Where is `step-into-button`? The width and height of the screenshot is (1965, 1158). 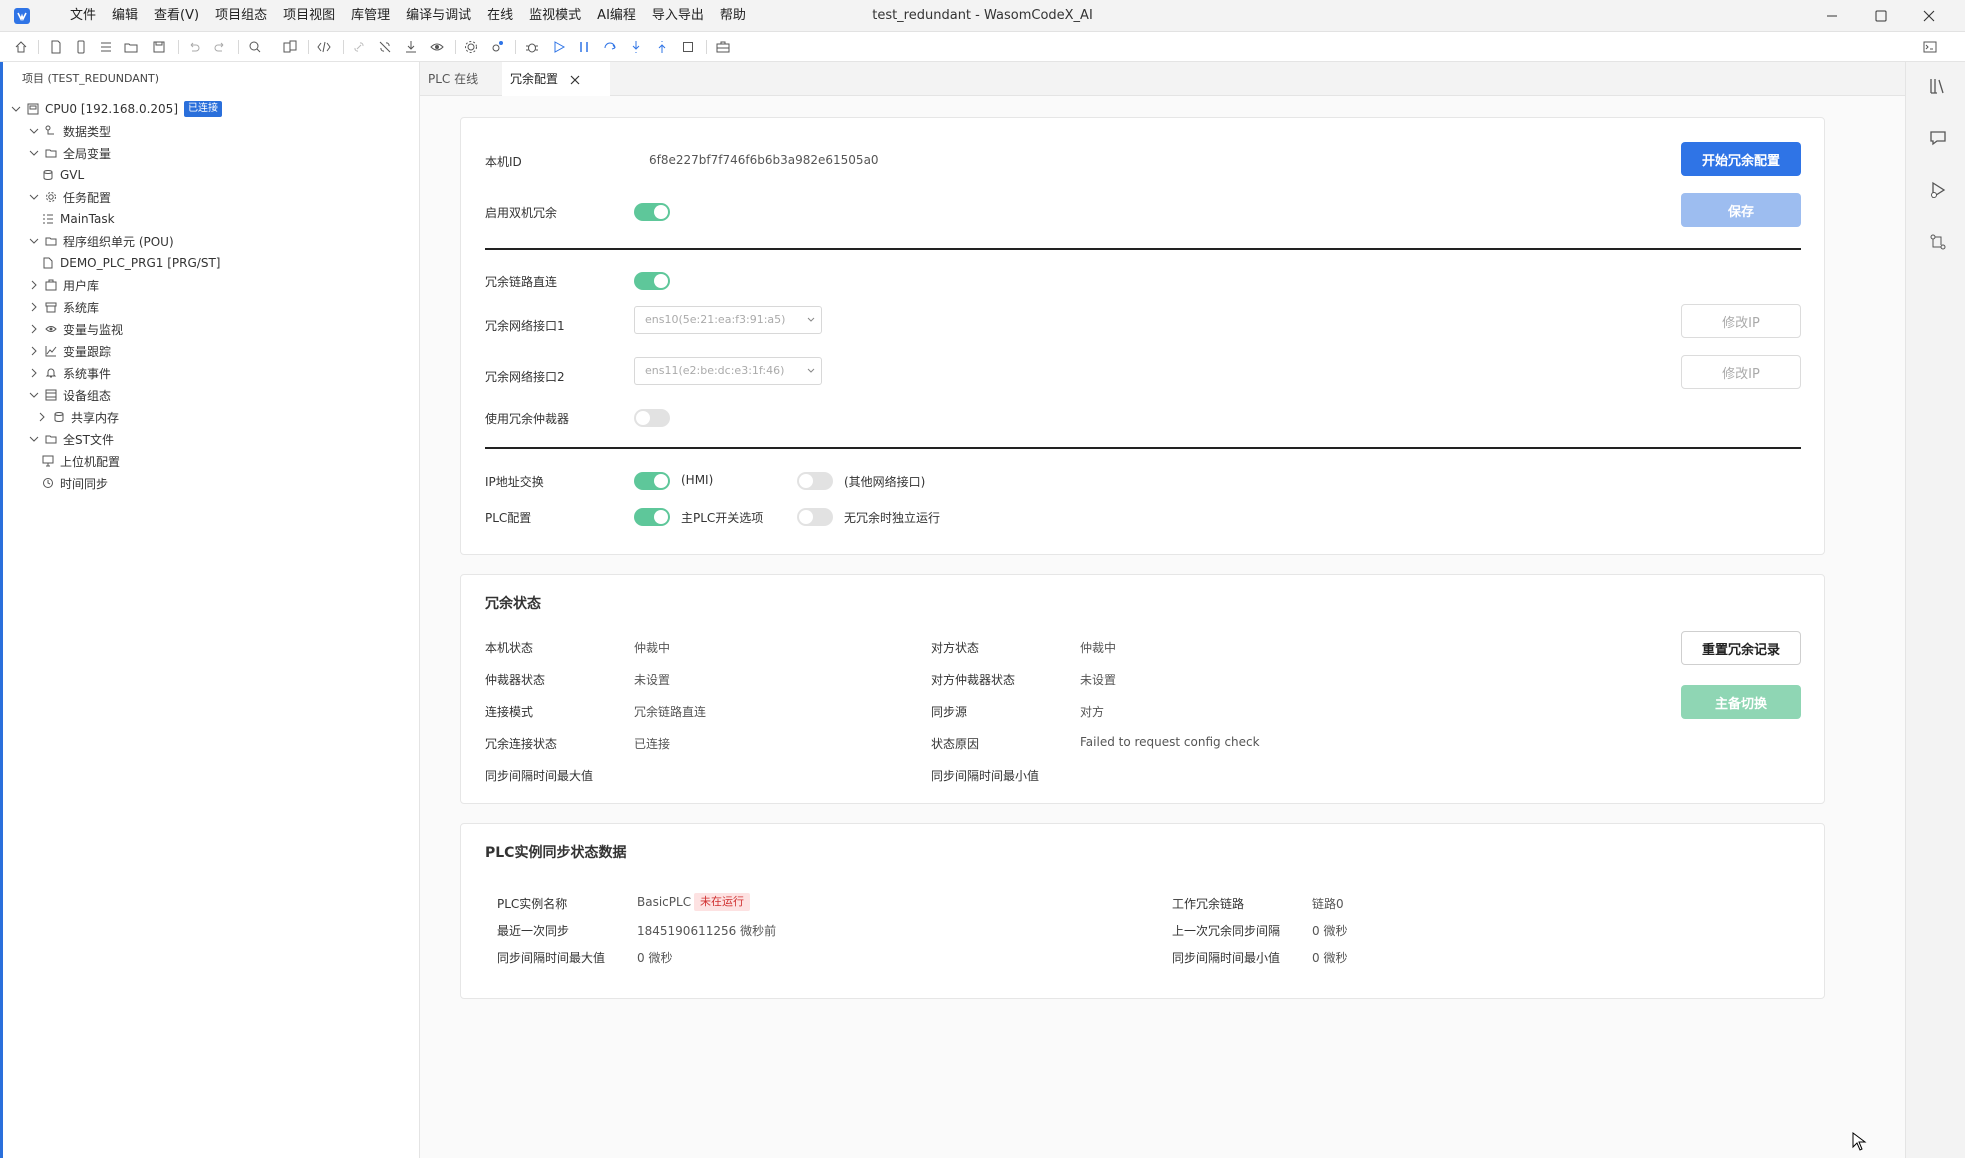 step-into-button is located at coordinates (636, 47).